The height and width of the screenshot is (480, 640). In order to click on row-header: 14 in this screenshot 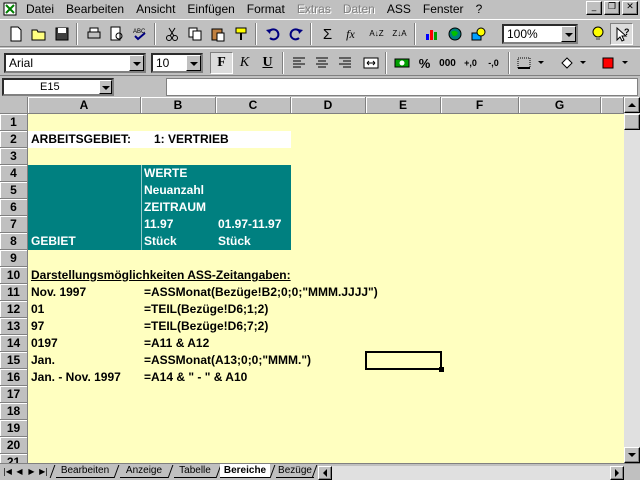, I will do `click(14, 343)`.